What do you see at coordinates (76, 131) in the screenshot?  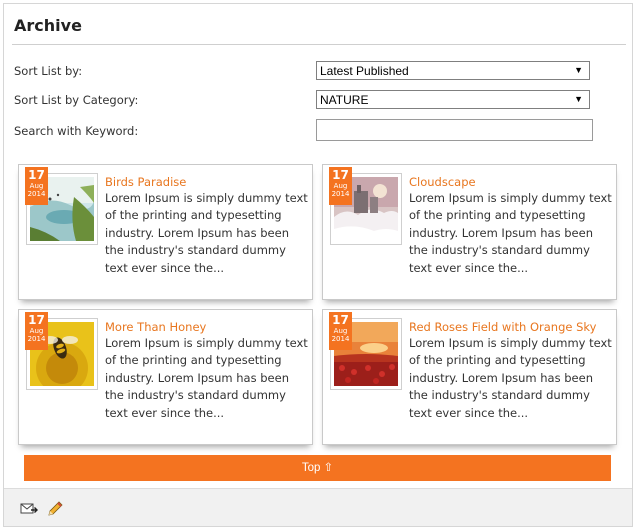 I see `keyword-label: Search with Keyword:` at bounding box center [76, 131].